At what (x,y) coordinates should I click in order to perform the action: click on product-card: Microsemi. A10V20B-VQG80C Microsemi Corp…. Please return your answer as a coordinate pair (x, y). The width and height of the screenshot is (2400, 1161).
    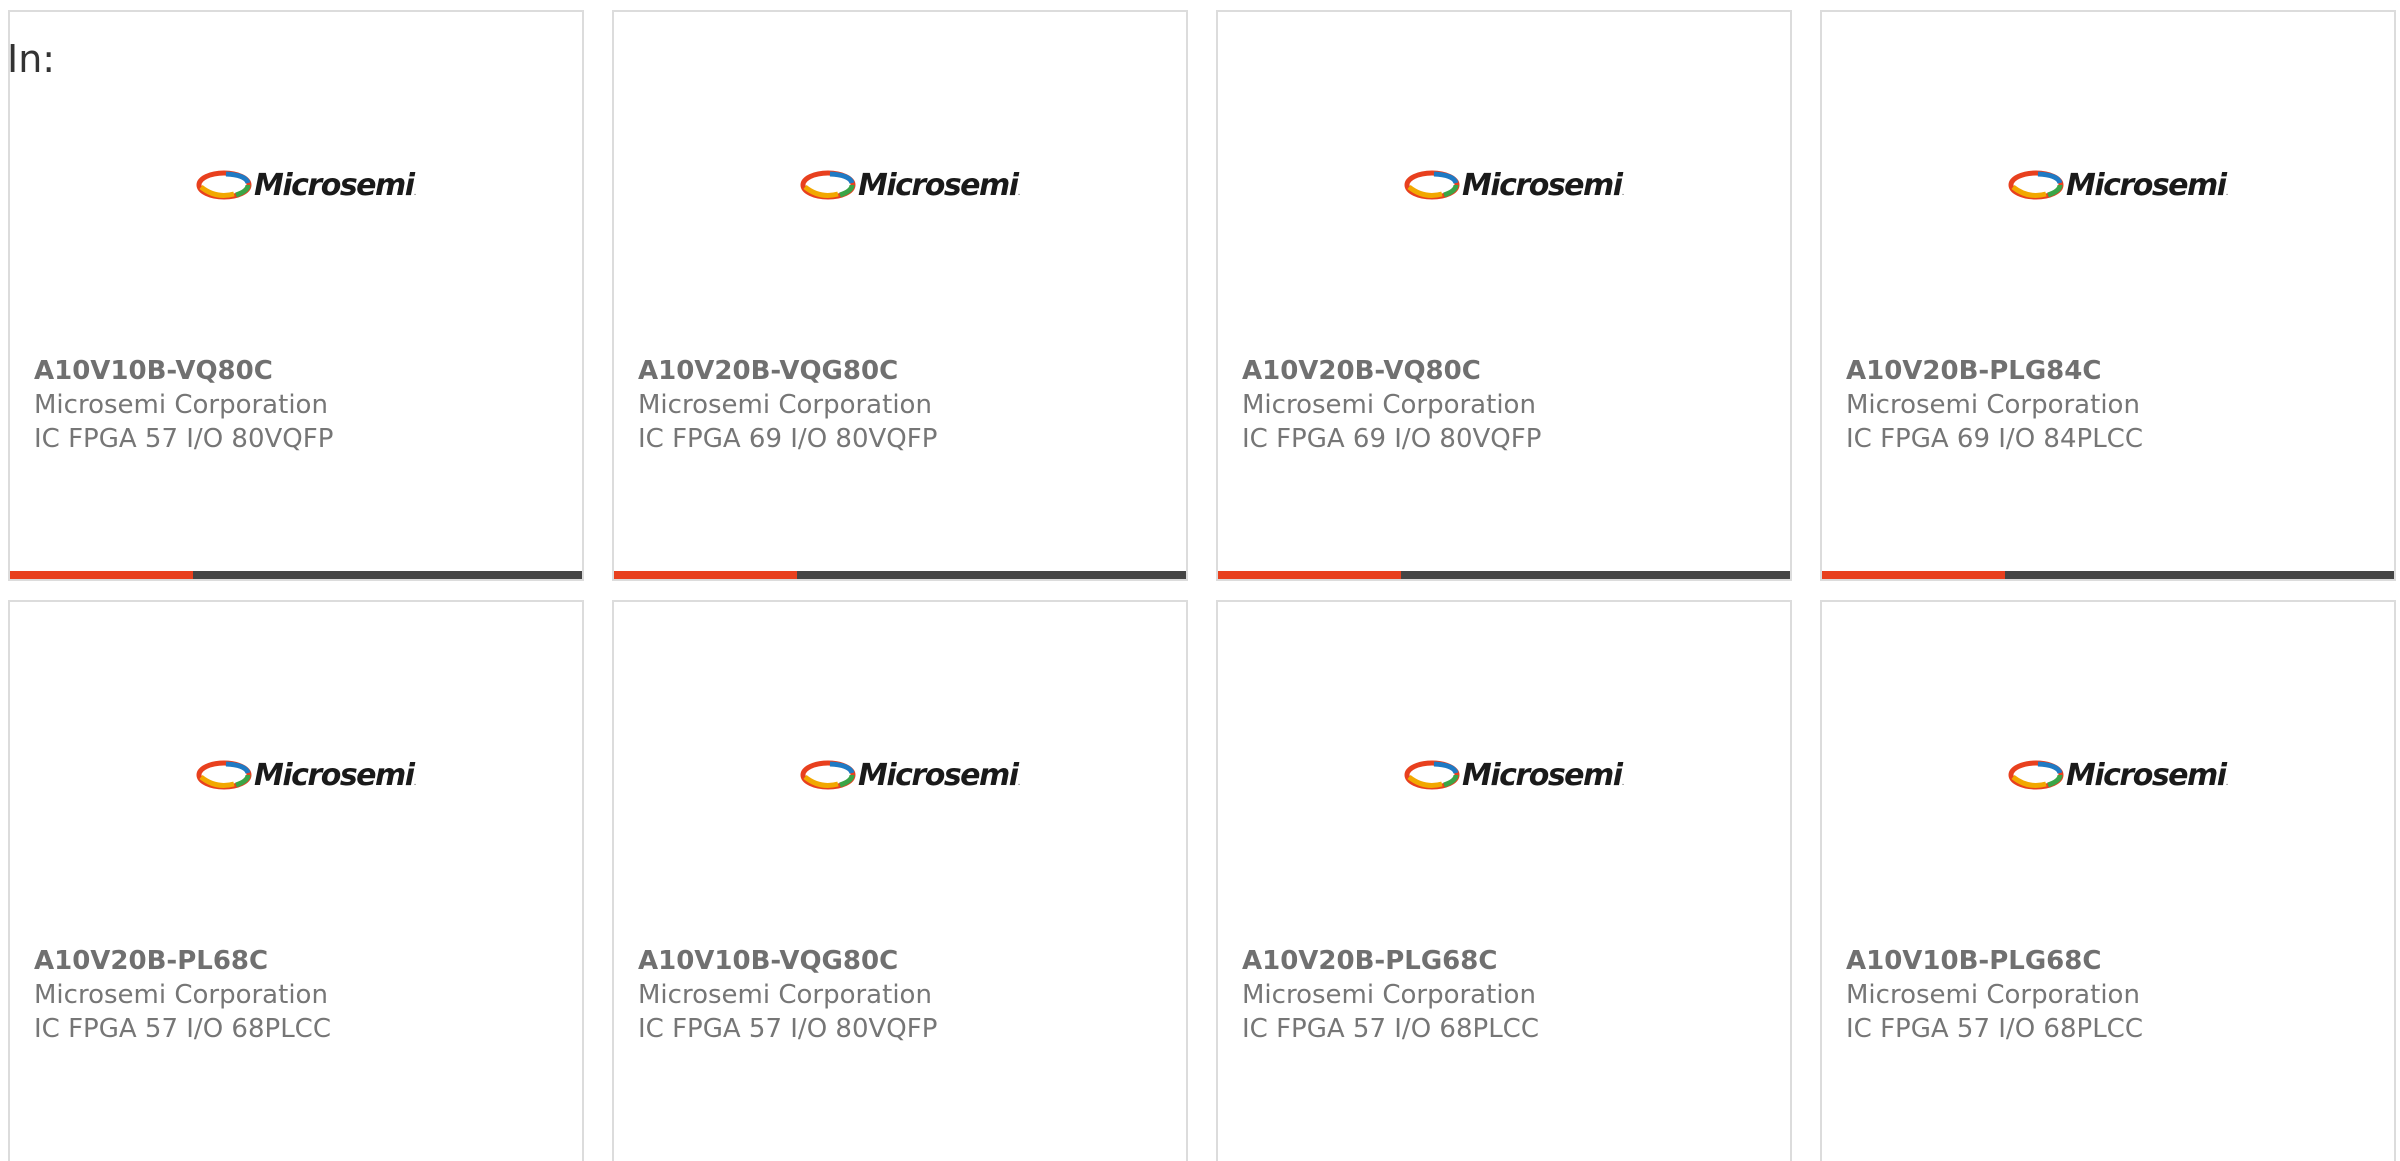
    Looking at the image, I should click on (900, 295).